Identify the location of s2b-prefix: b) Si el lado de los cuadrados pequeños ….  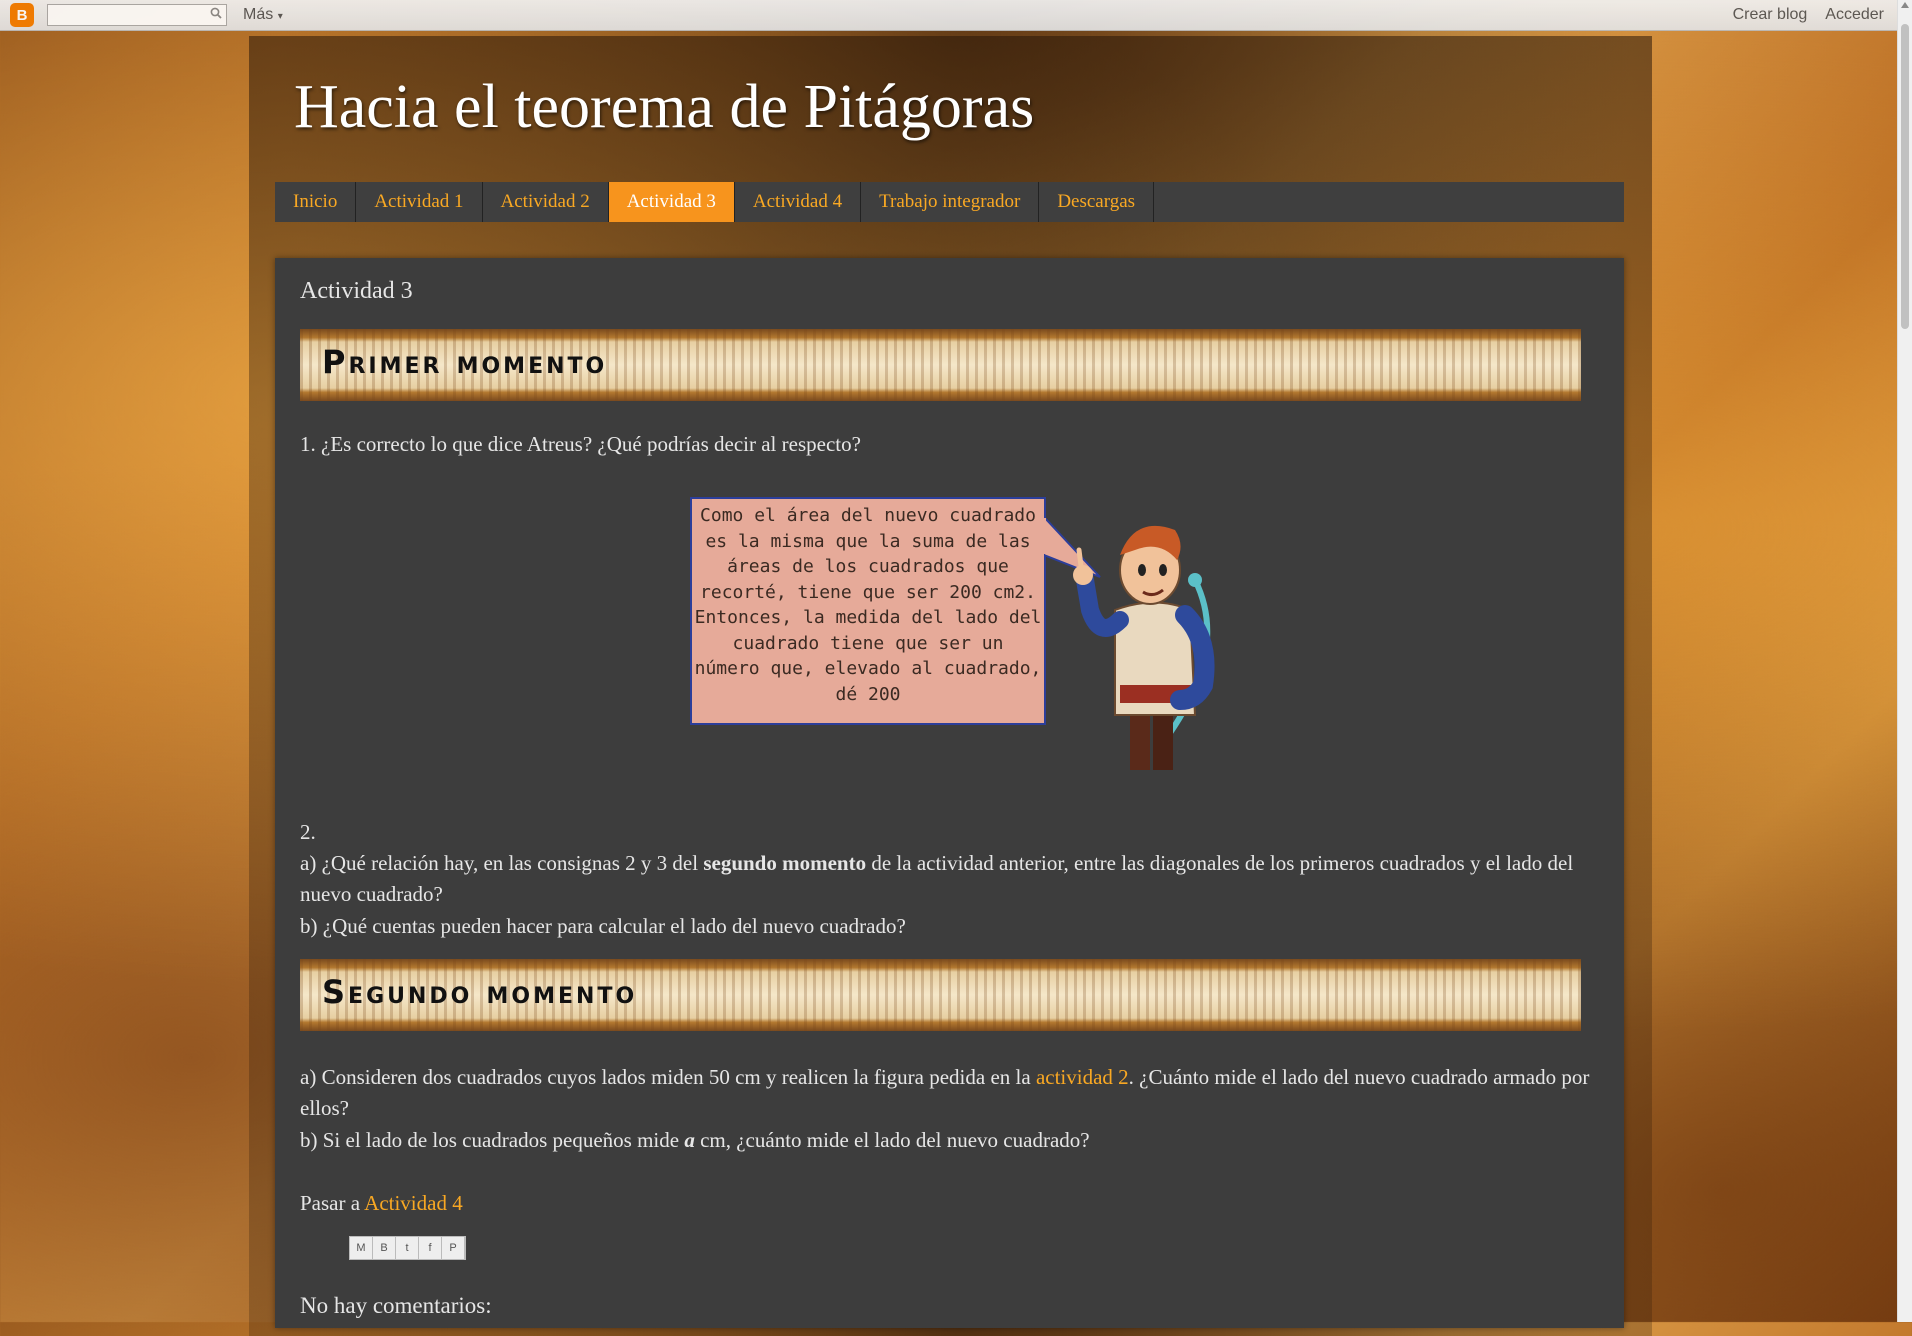
(492, 1140).